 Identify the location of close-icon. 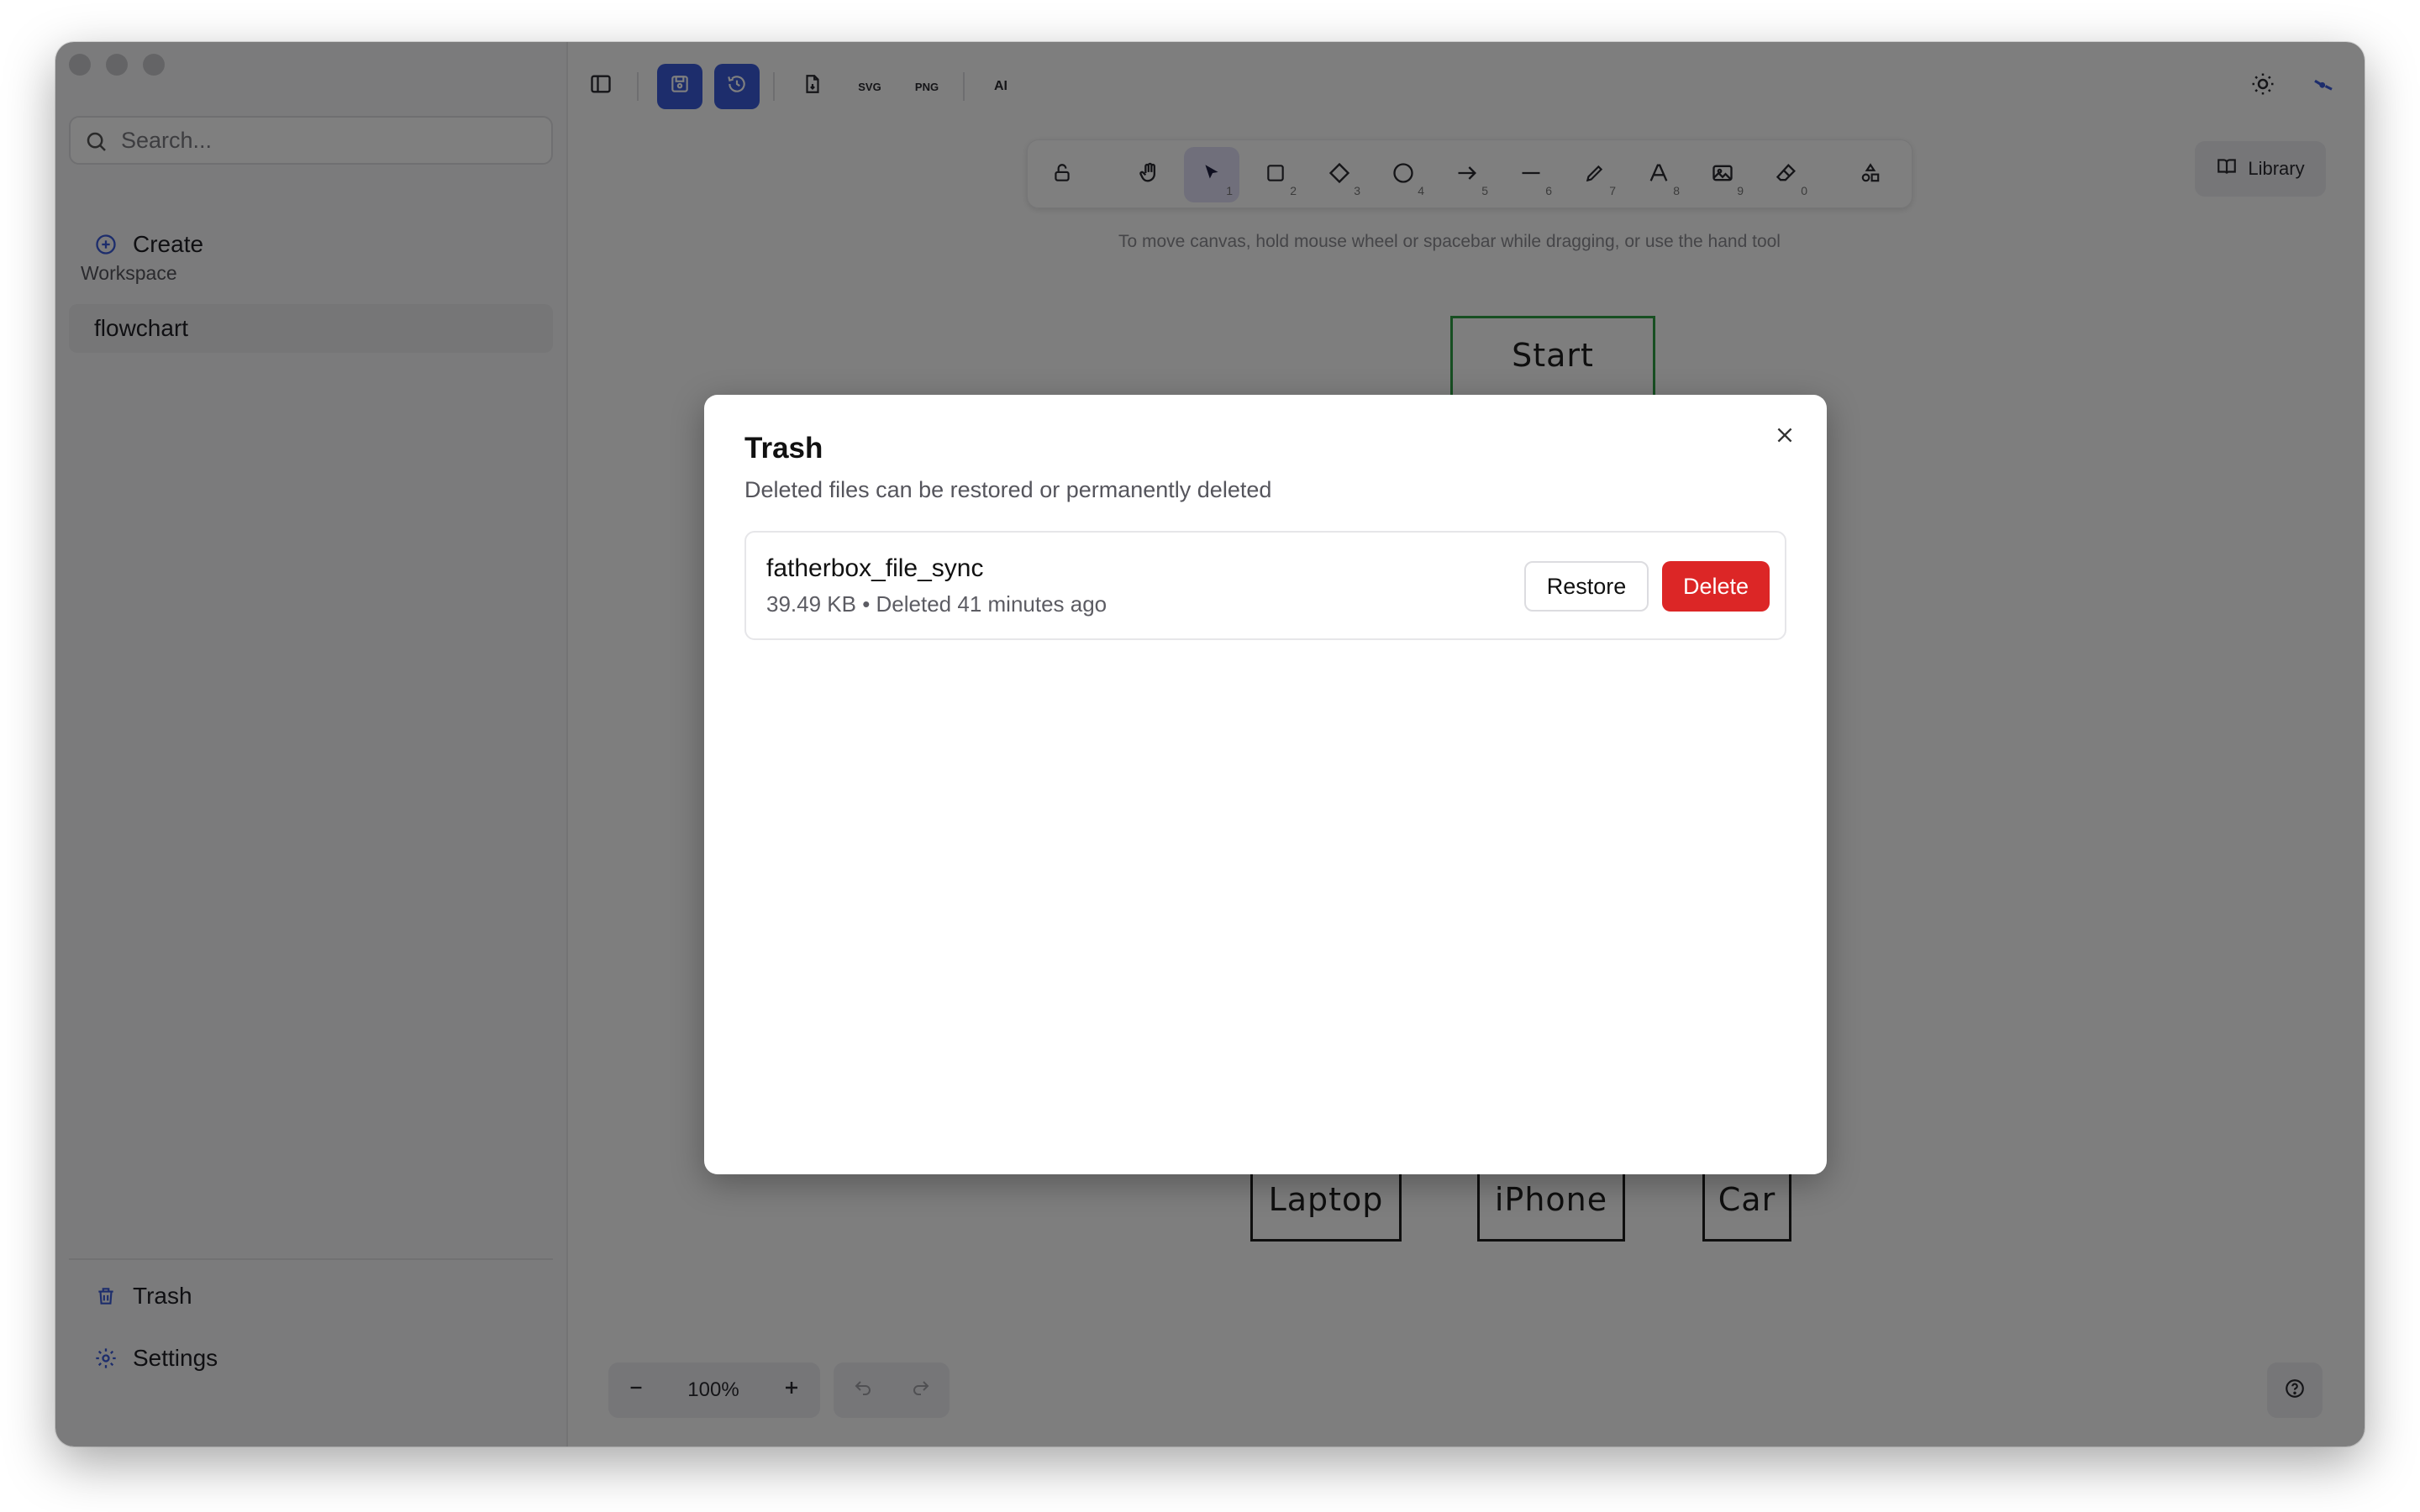
(1785, 437).